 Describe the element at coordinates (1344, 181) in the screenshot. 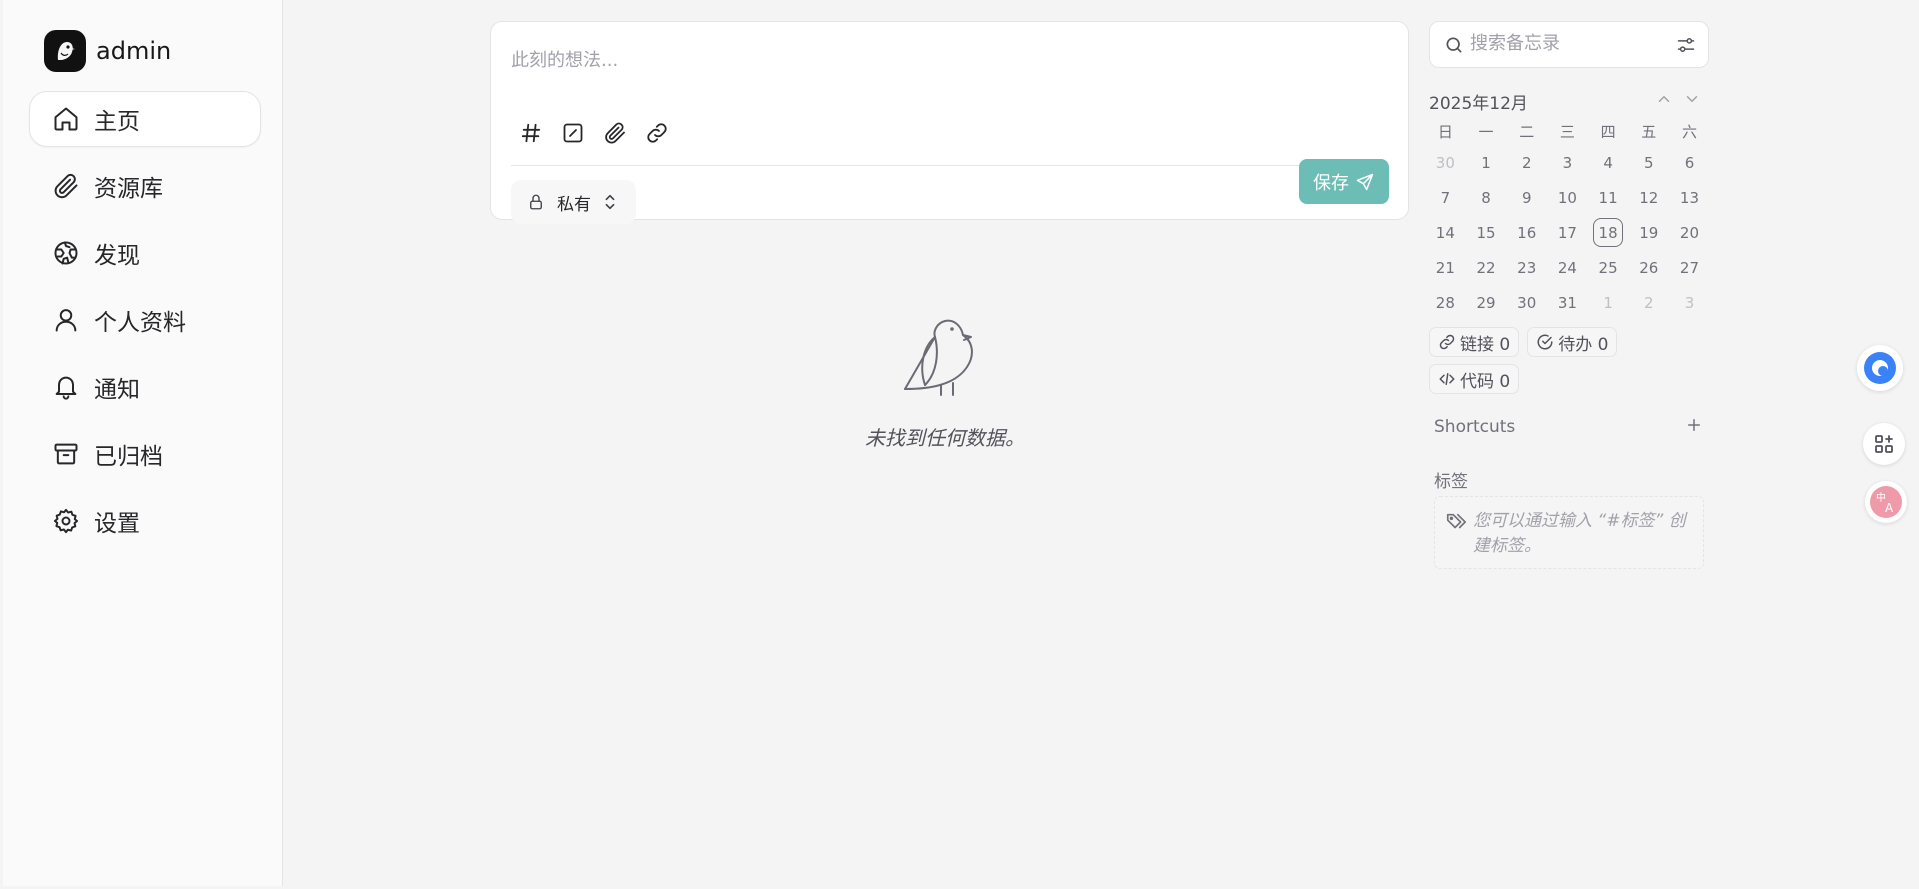

I see `save-button: 保存` at that location.